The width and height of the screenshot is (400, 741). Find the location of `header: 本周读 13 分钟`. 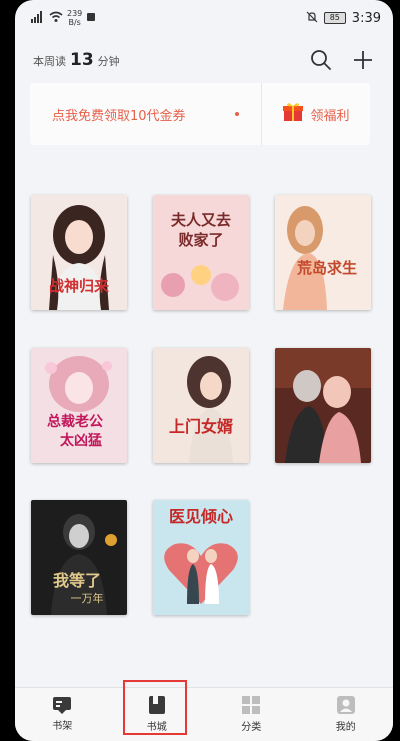

header: 本周读 13 分钟 is located at coordinates (204, 60).